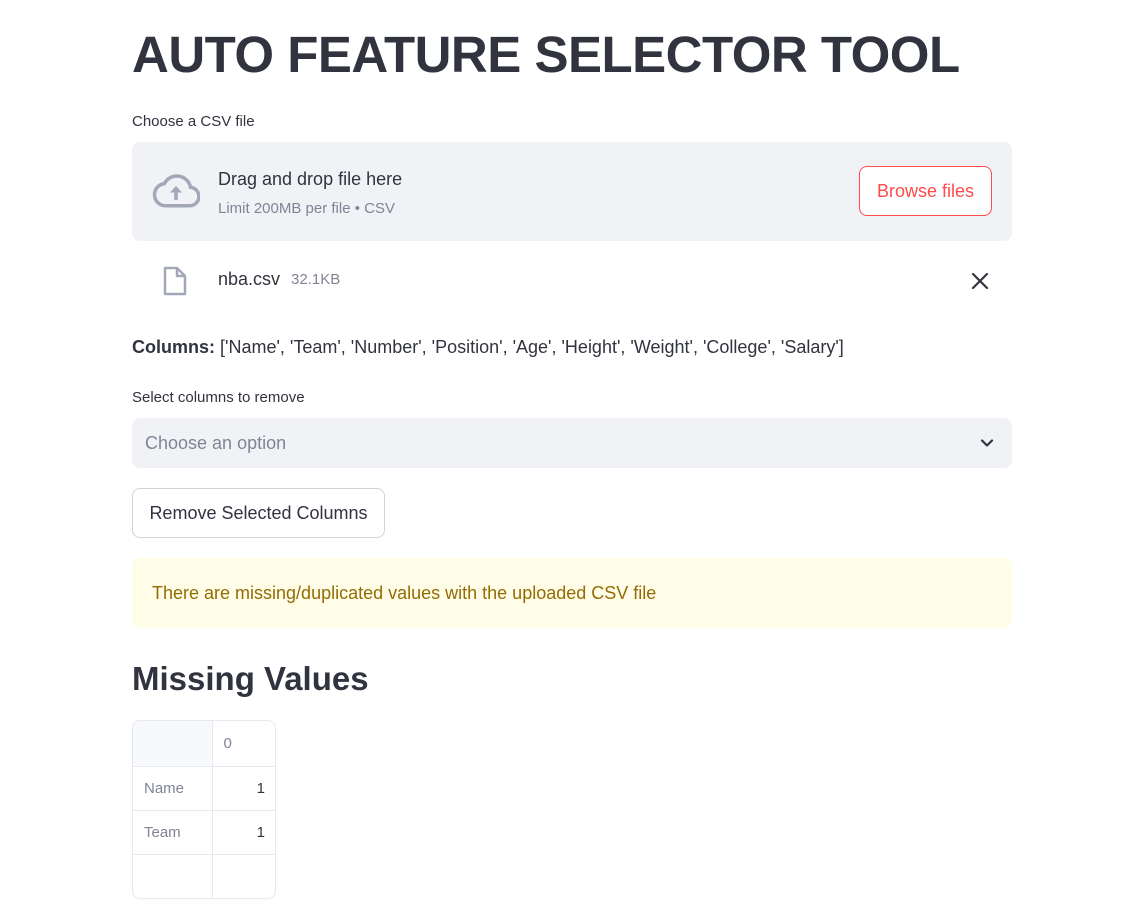 The width and height of the screenshot is (1121, 899). What do you see at coordinates (258, 513) in the screenshot?
I see `remove-selected-columns-button: Remove Selected Columns` at bounding box center [258, 513].